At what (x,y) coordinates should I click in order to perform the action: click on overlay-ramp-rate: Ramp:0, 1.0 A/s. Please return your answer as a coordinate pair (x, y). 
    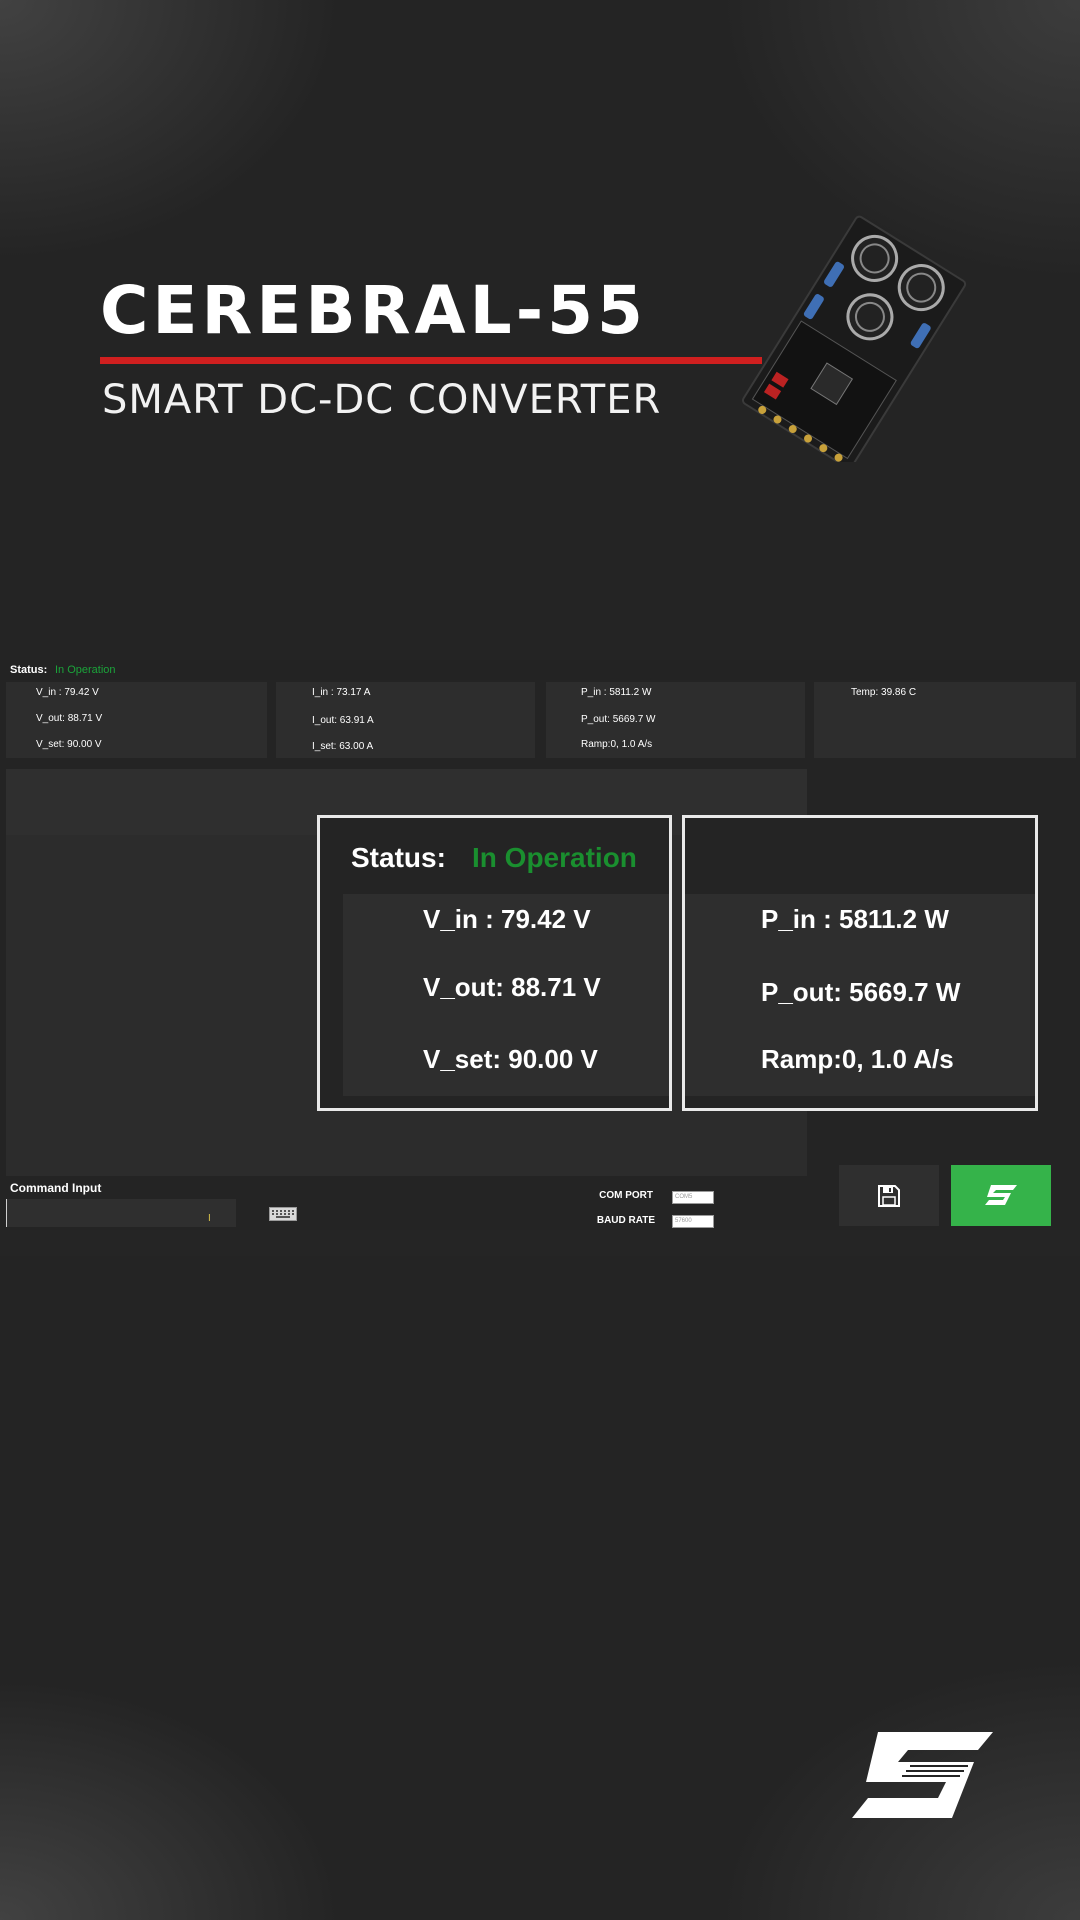
    Looking at the image, I should click on (857, 1059).